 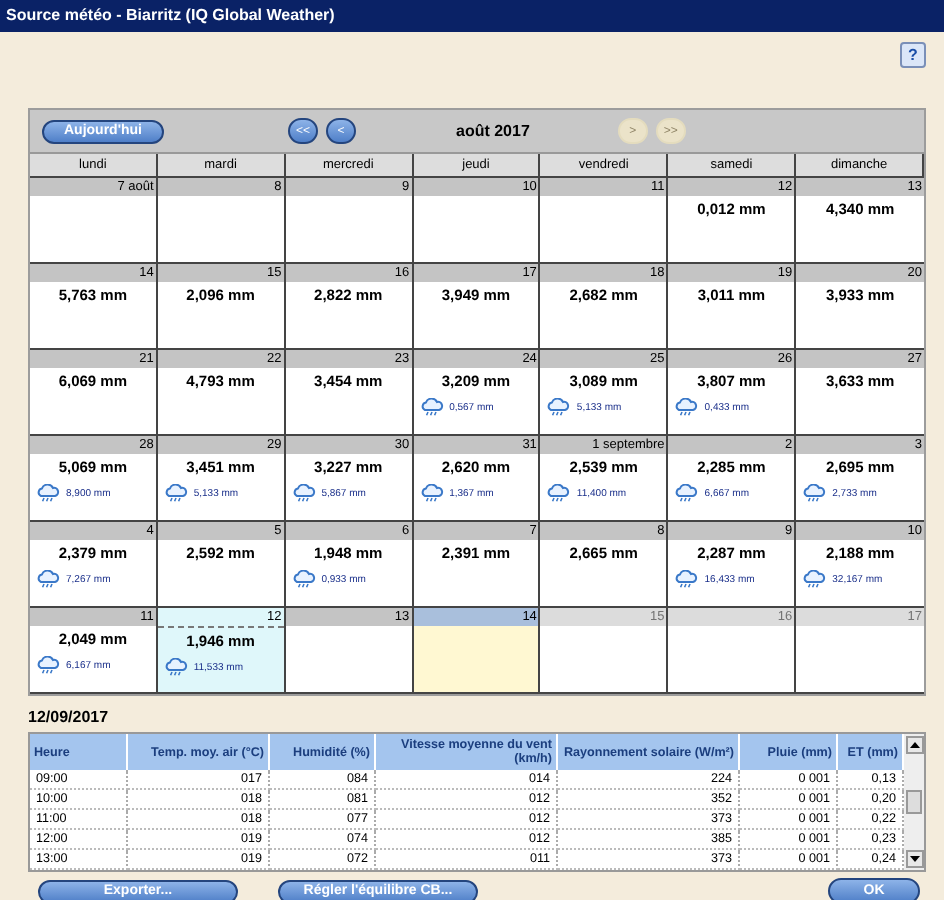 I want to click on scroll-down-icon, so click(x=914, y=859).